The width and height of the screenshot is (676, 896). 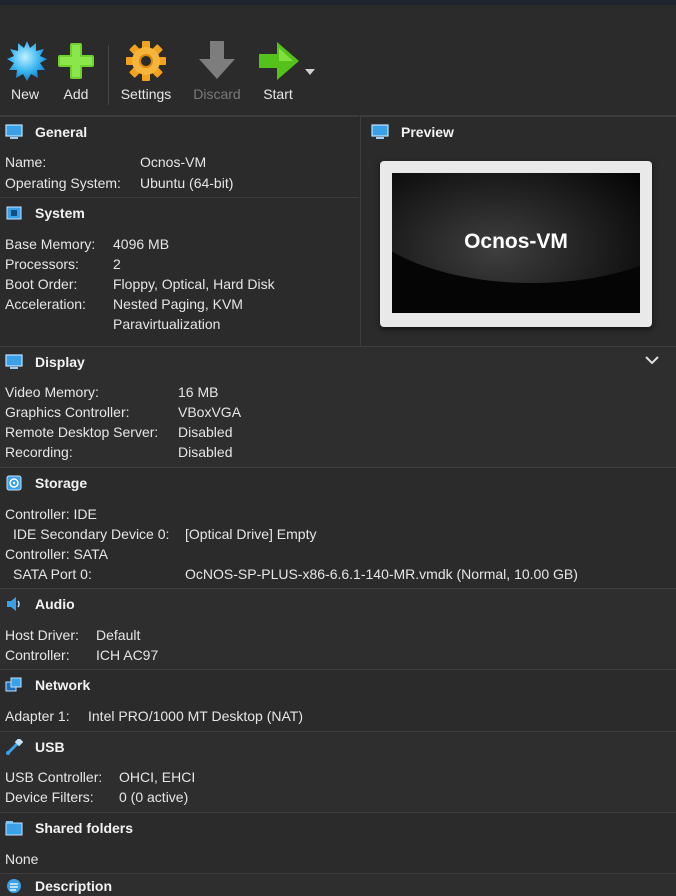 What do you see at coordinates (338, 60) in the screenshot?
I see `main-toolbar: New Add Settings Discard Start` at bounding box center [338, 60].